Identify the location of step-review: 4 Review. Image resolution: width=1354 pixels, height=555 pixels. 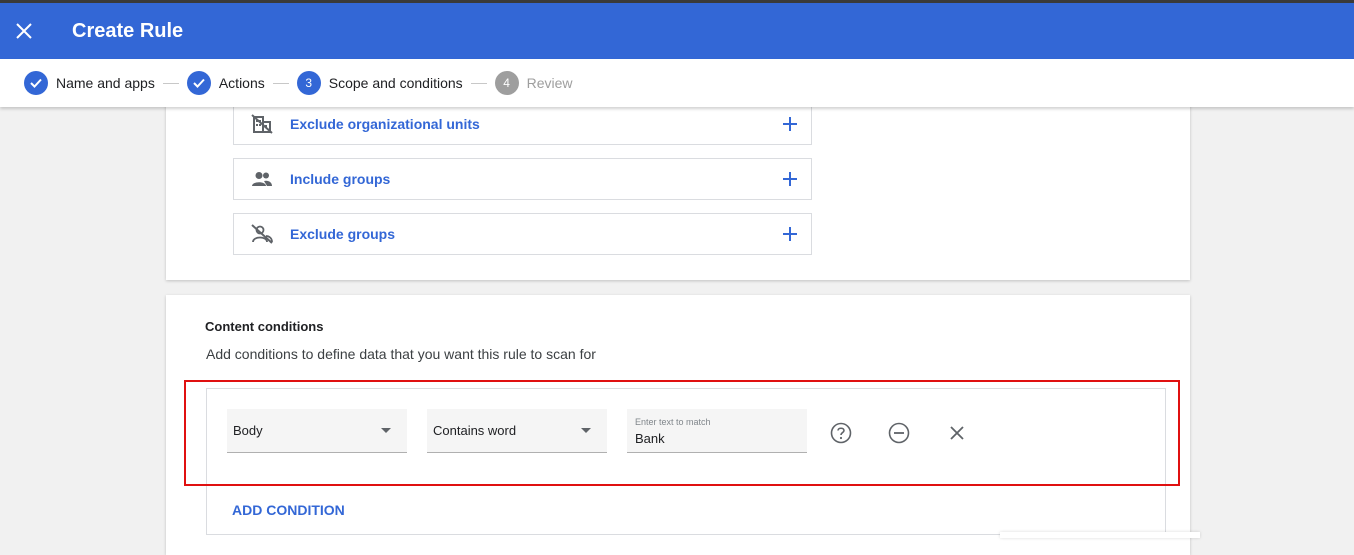
(533, 83).